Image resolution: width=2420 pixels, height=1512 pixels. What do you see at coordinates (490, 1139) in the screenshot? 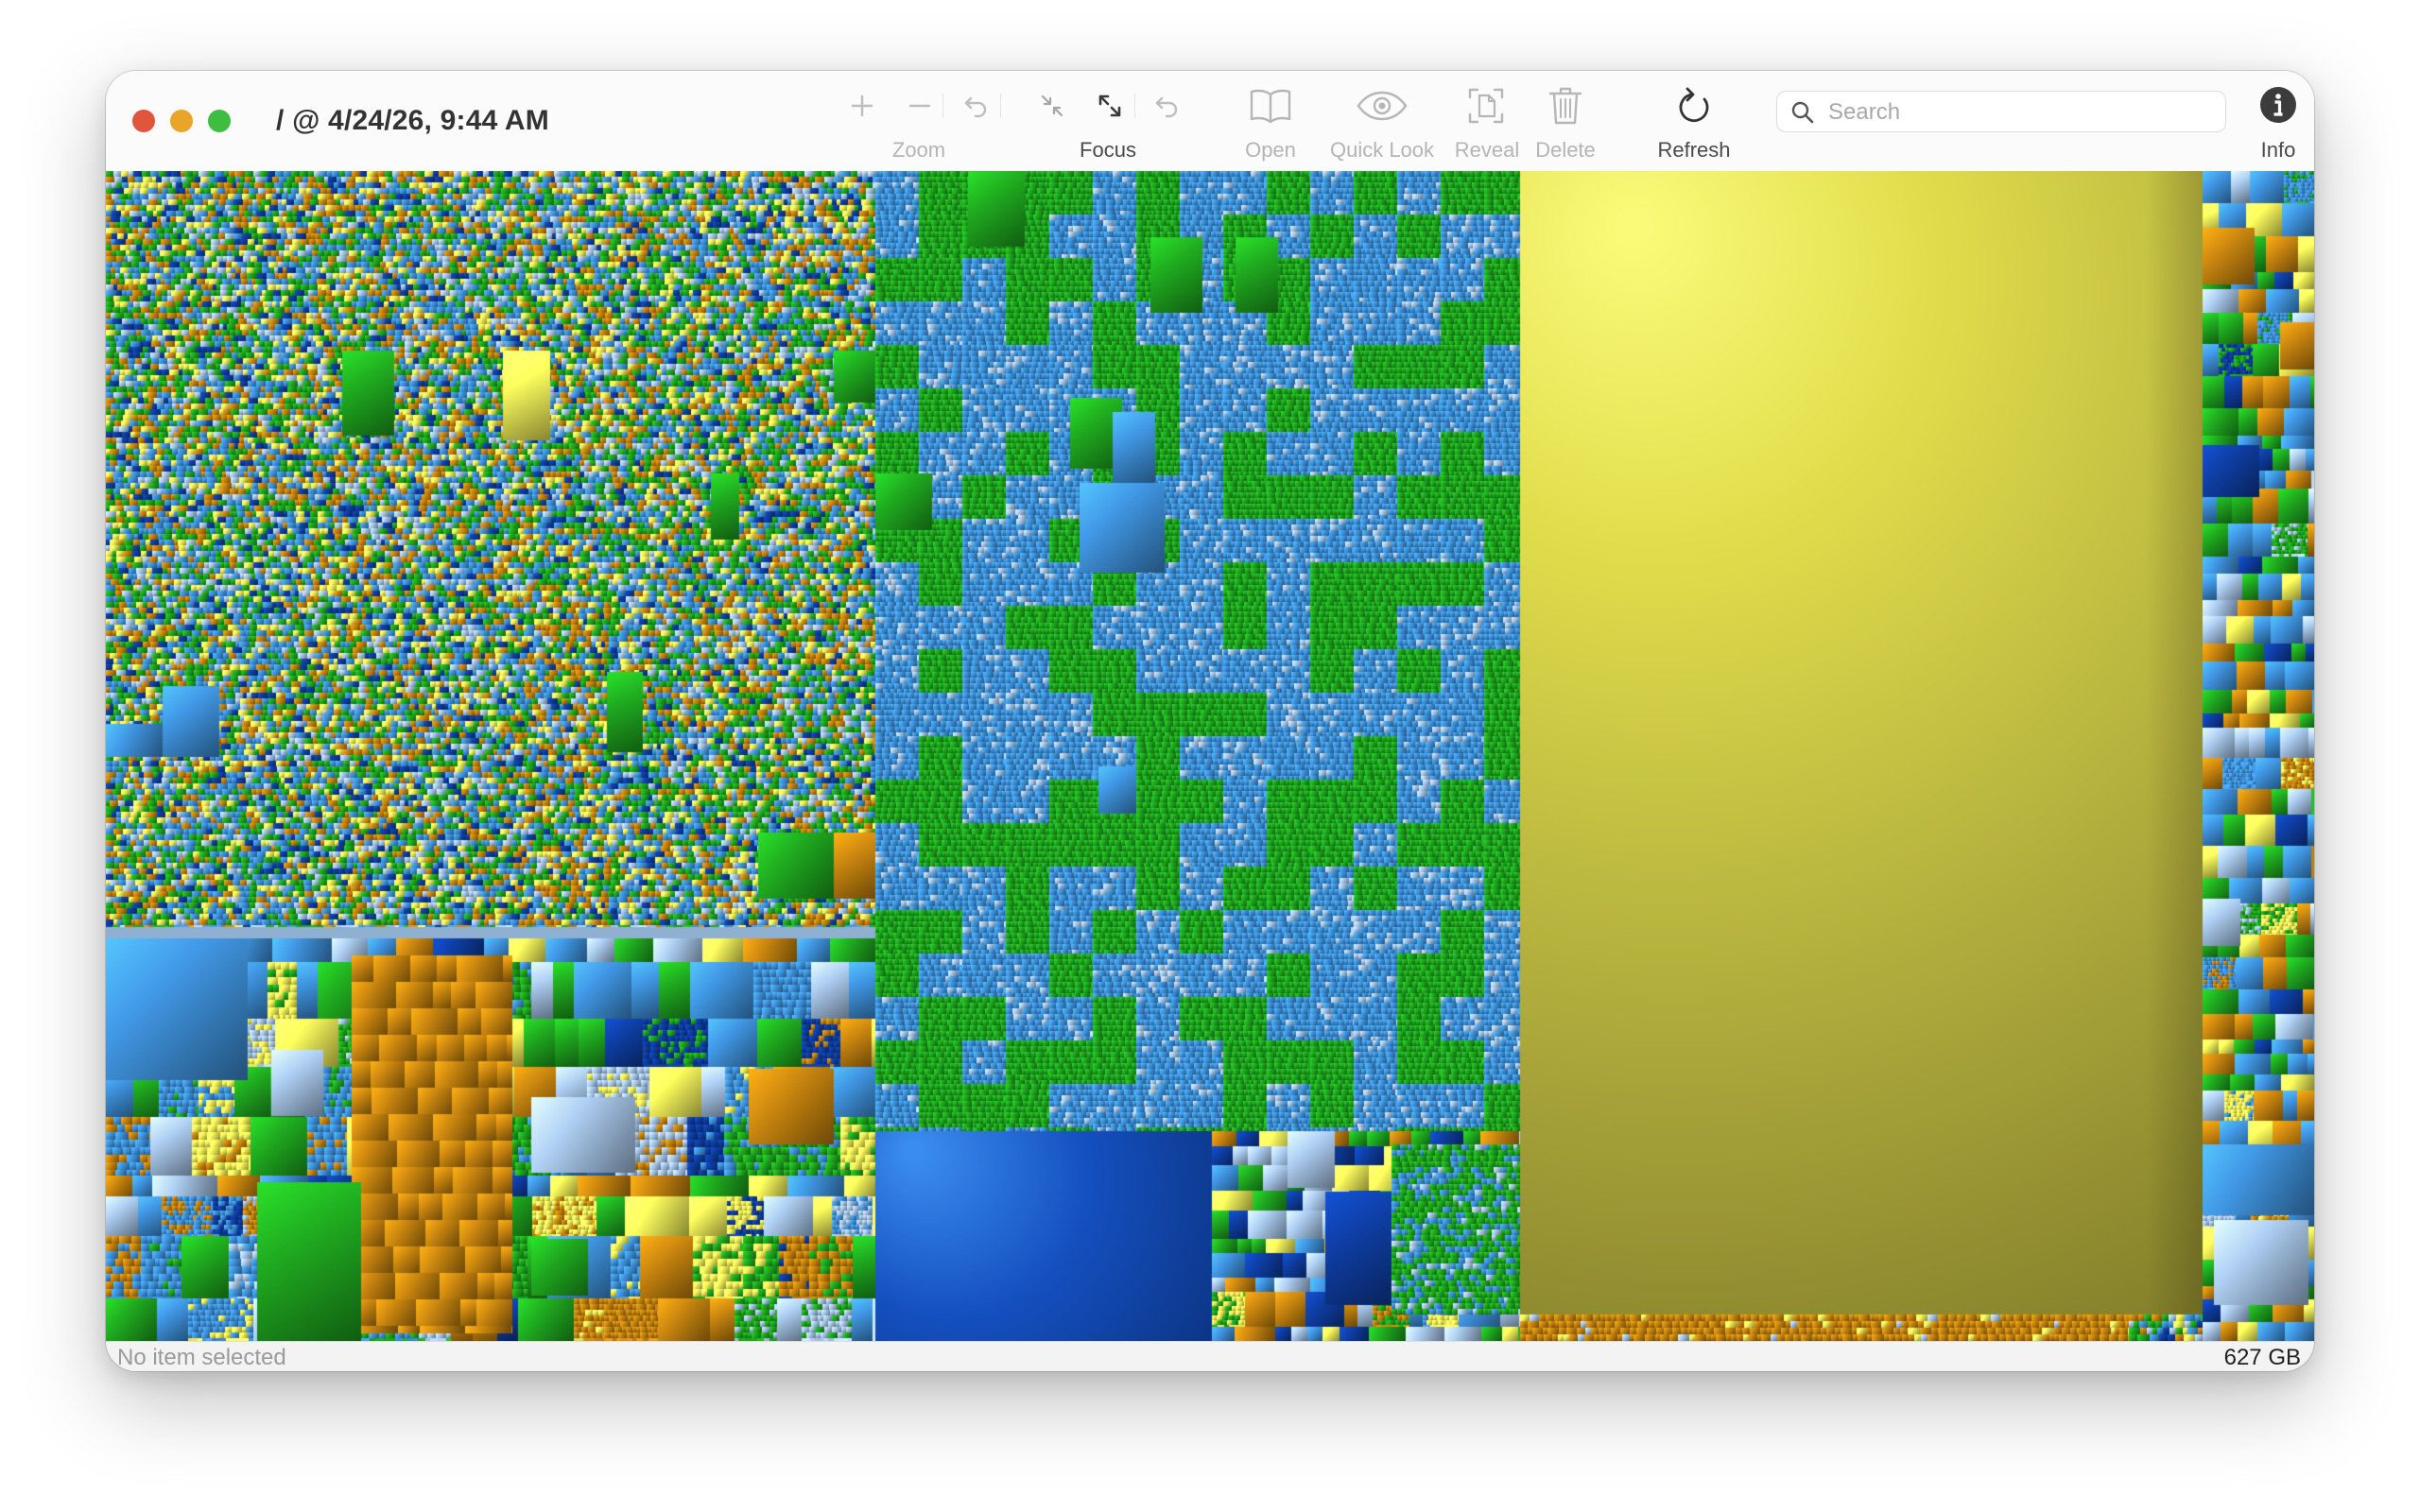
I see `region-mixed-files-bottom-left` at bounding box center [490, 1139].